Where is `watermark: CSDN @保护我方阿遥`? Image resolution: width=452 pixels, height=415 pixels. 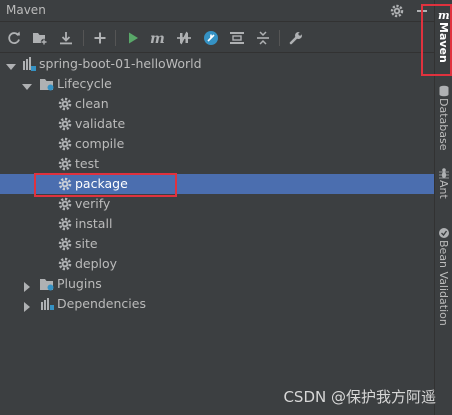 watermark: CSDN @保护我方阿遥 is located at coordinates (359, 397).